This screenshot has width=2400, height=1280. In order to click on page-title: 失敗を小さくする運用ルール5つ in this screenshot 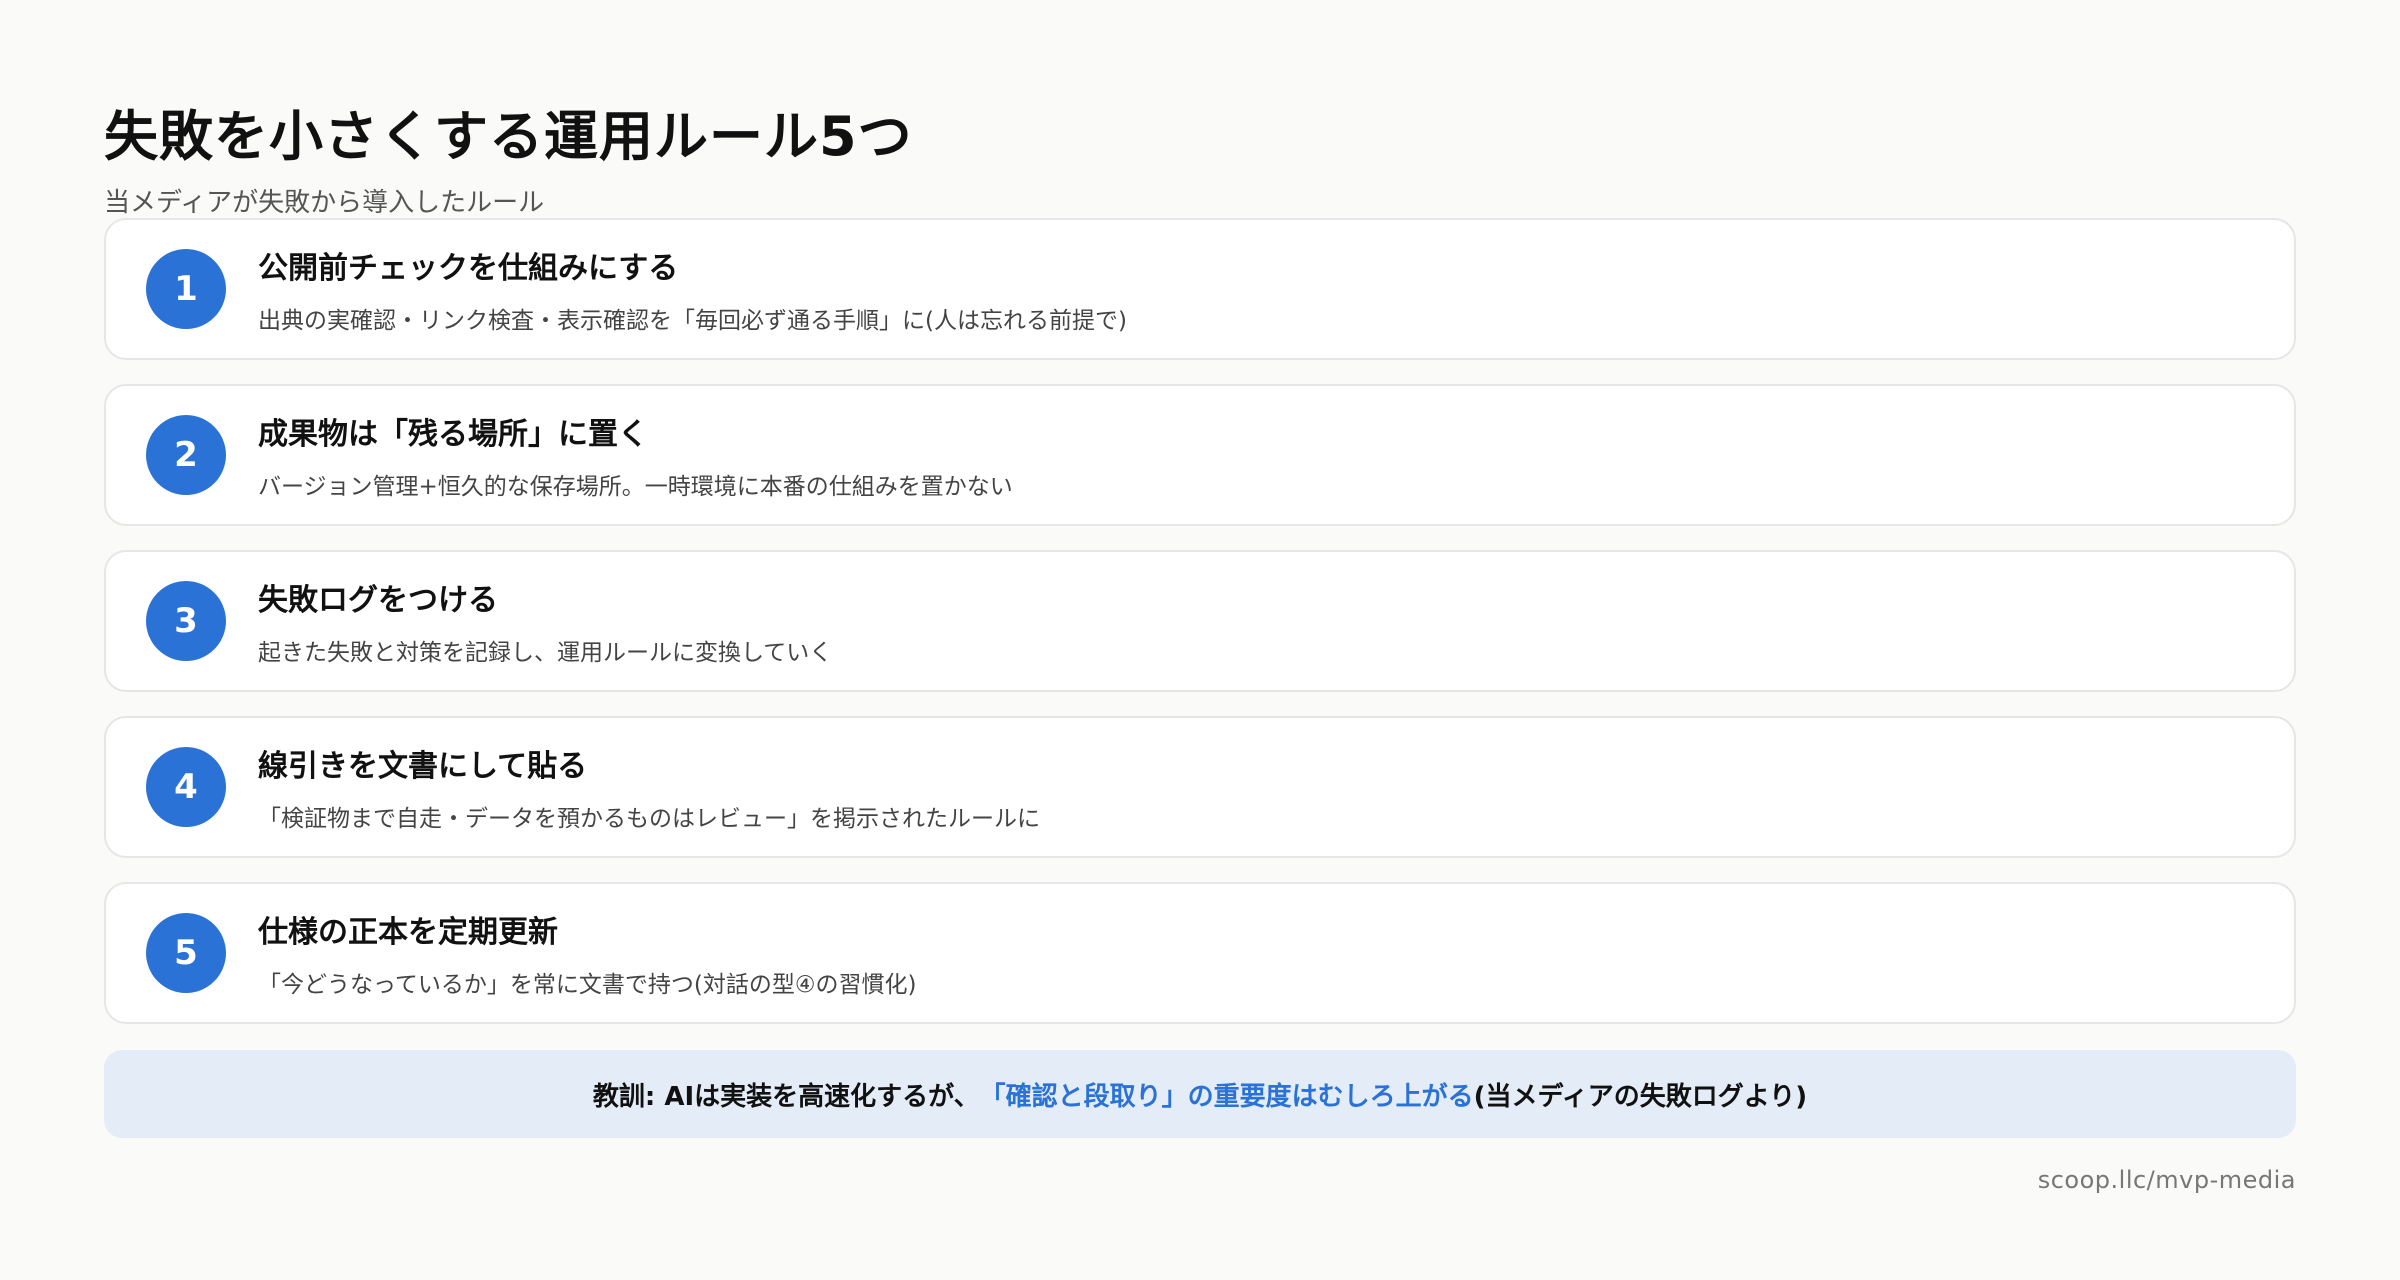, I will do `click(508, 136)`.